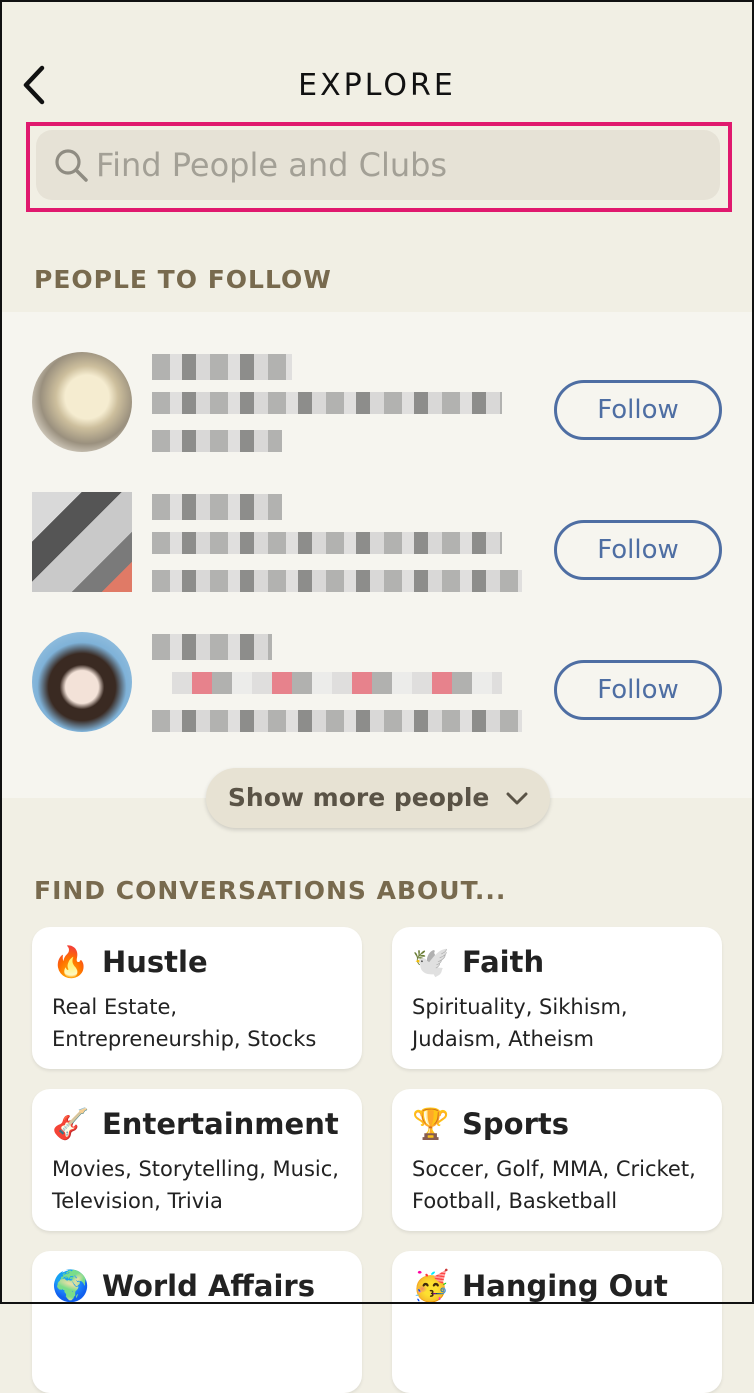 This screenshot has height=1393, width=754. What do you see at coordinates (71, 962) in the screenshot?
I see `fire-icon: 🔥` at bounding box center [71, 962].